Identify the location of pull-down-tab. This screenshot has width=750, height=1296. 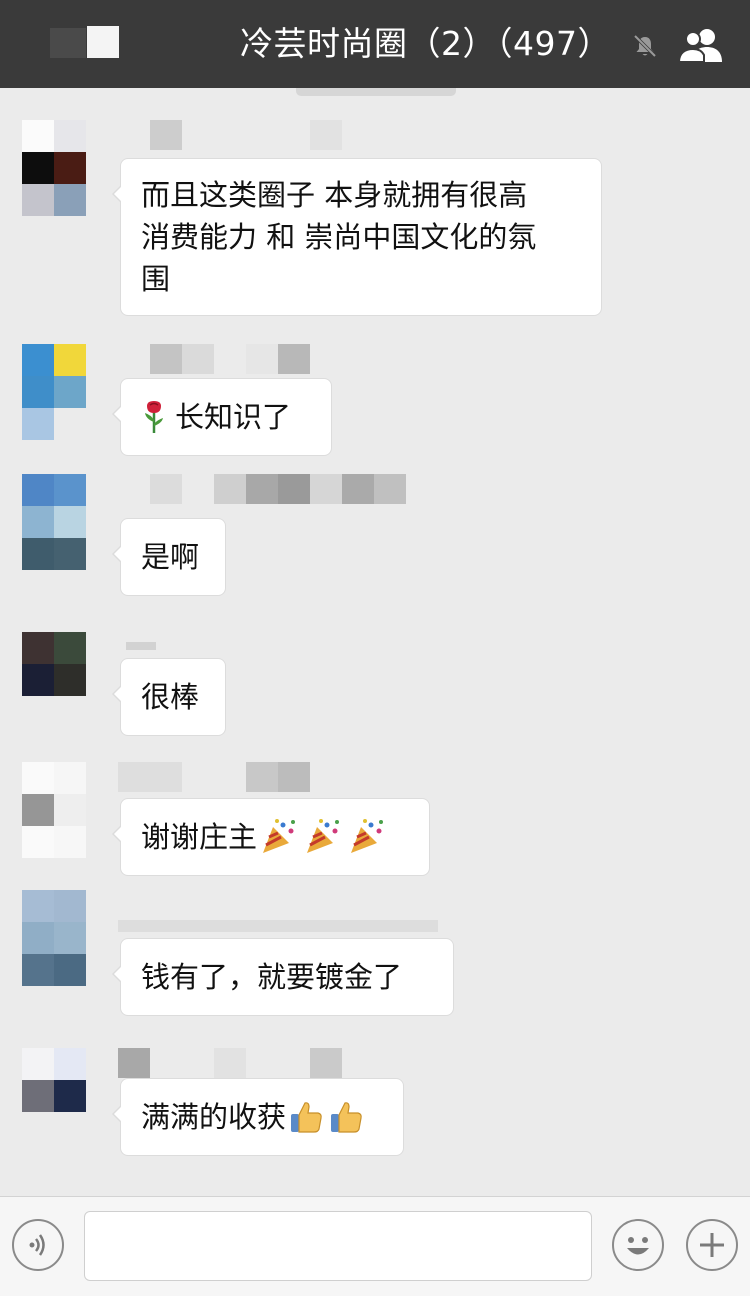
(376, 92).